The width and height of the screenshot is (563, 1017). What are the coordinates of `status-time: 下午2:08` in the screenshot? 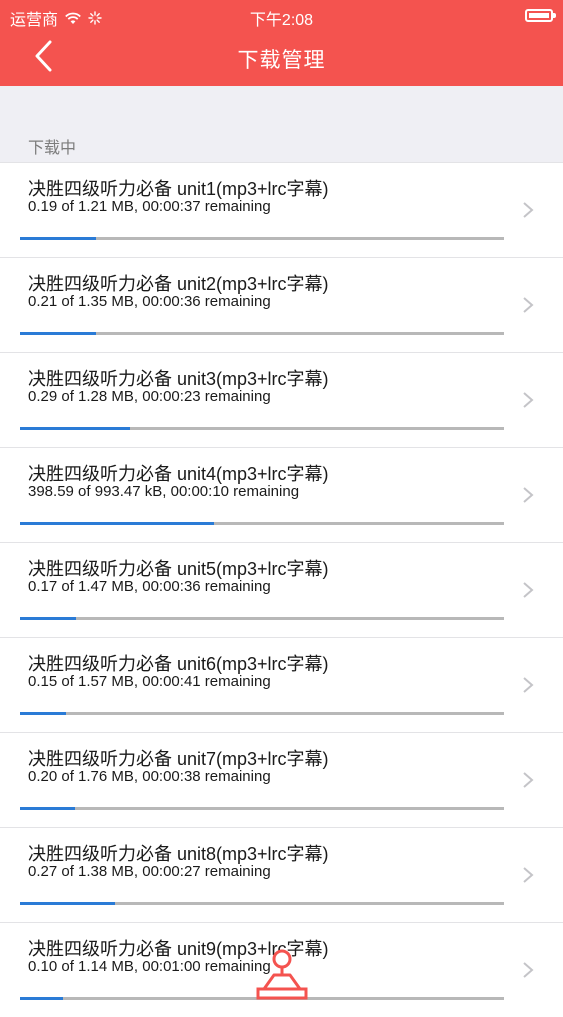 It's located at (281, 20).